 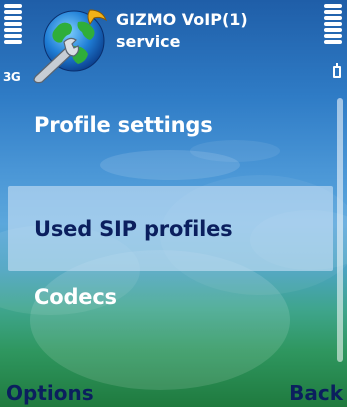 What do you see at coordinates (50, 393) in the screenshot?
I see `options-softkey: Options` at bounding box center [50, 393].